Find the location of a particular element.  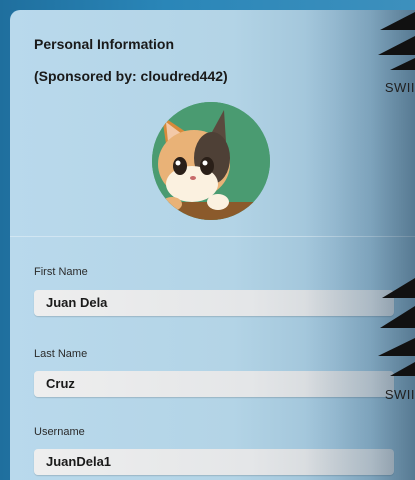

username-label: Username is located at coordinates (59, 432).